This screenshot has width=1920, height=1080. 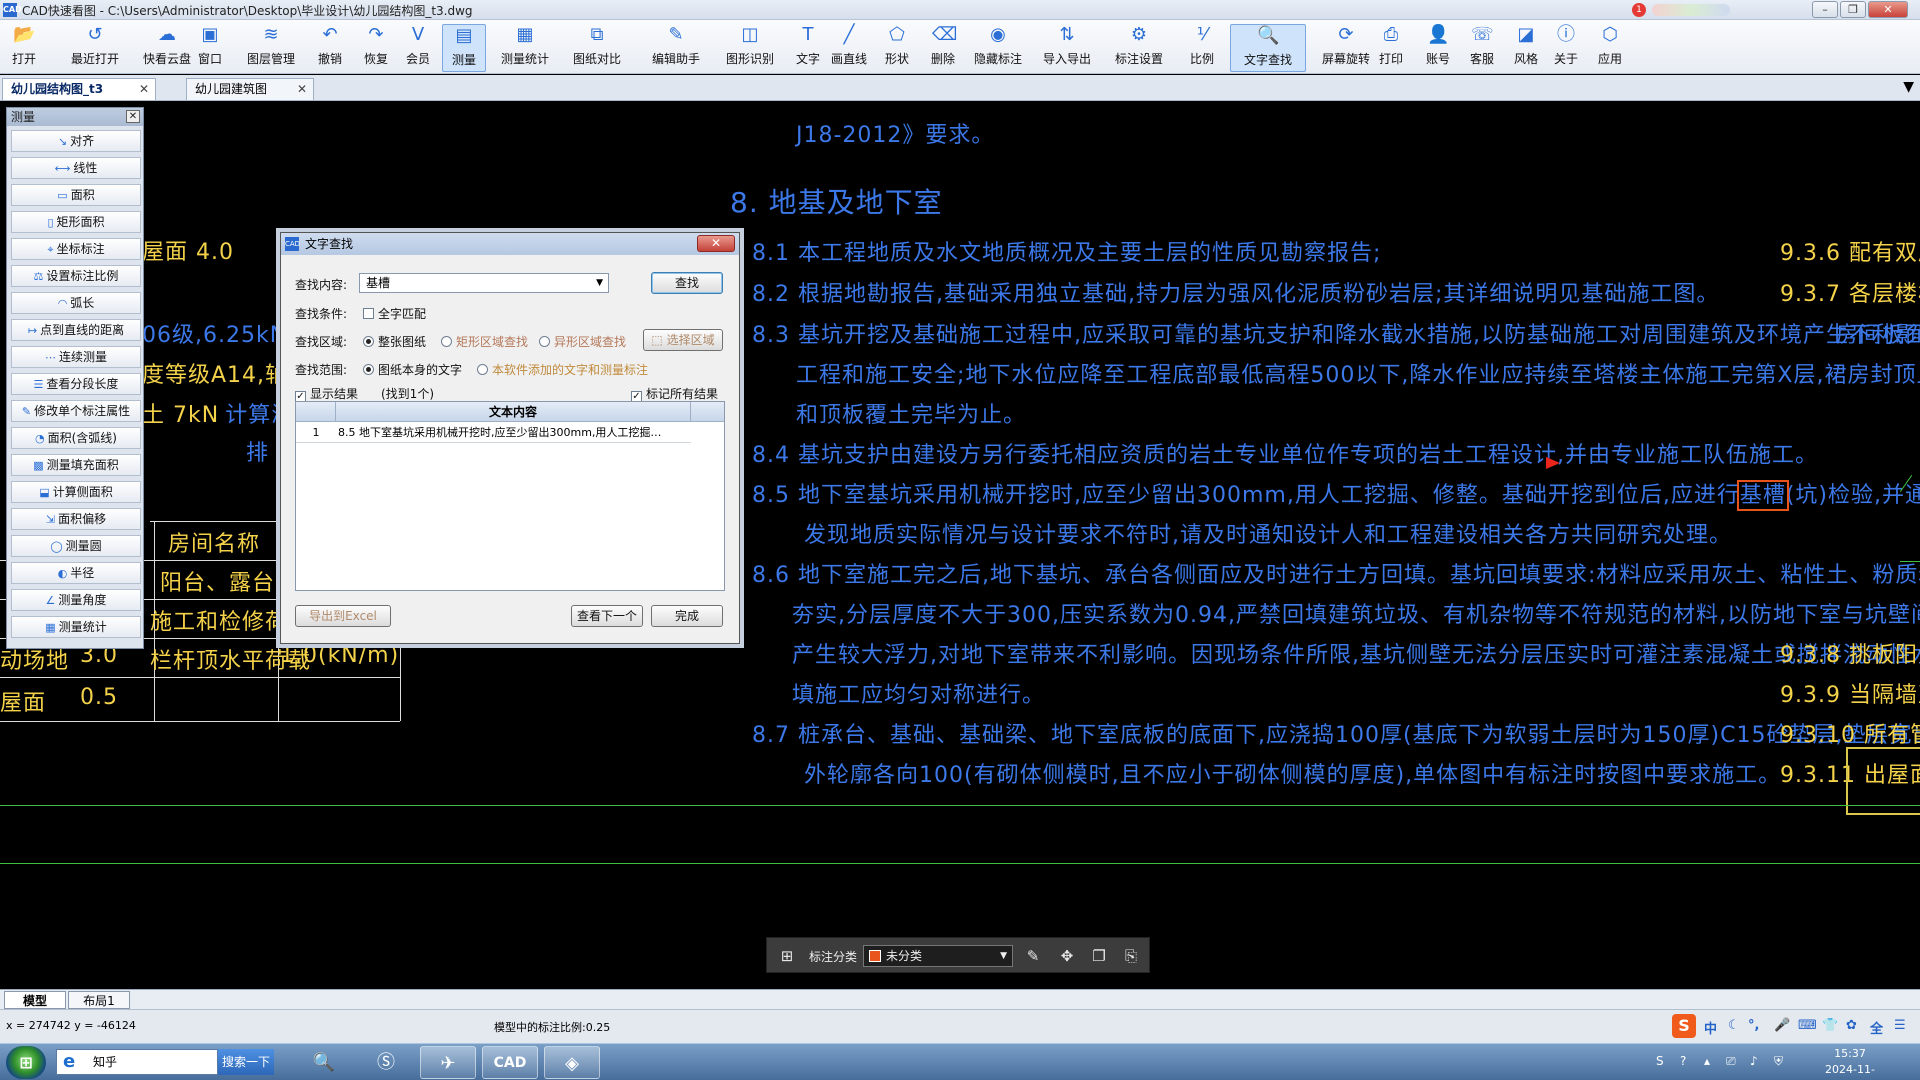 What do you see at coordinates (271, 48) in the screenshot?
I see `toolbar-button-layers: ≋ 图层管理` at bounding box center [271, 48].